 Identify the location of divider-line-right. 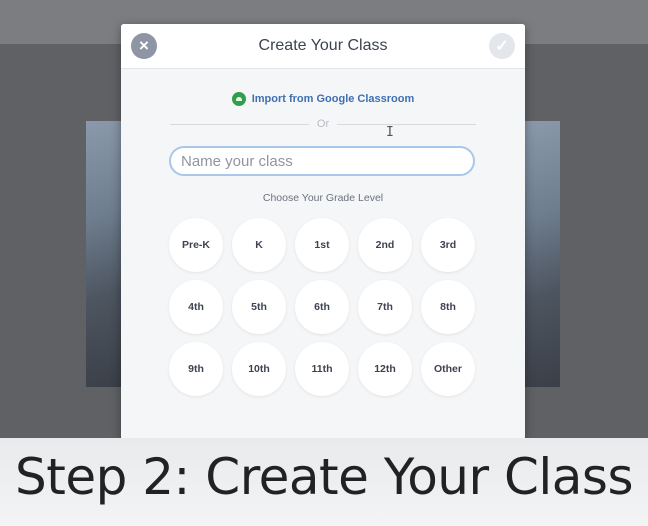
(407, 124).